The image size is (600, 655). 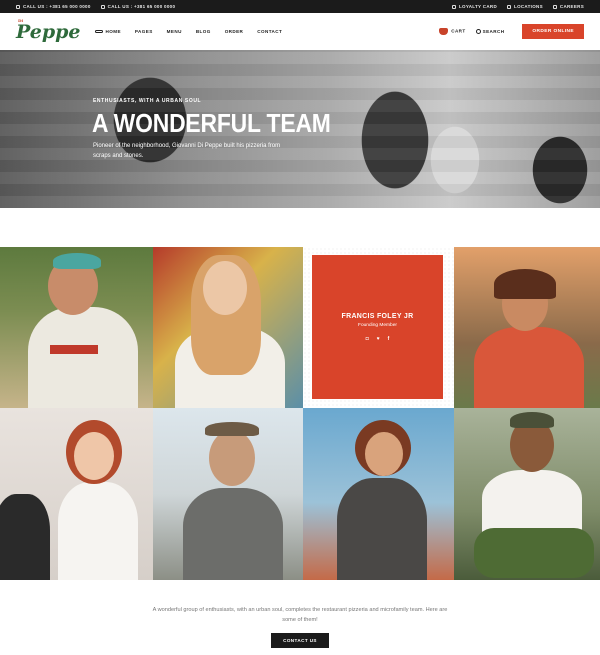 What do you see at coordinates (138, 6) in the screenshot?
I see `call-link-2: CALL US : +381 65 000 0000` at bounding box center [138, 6].